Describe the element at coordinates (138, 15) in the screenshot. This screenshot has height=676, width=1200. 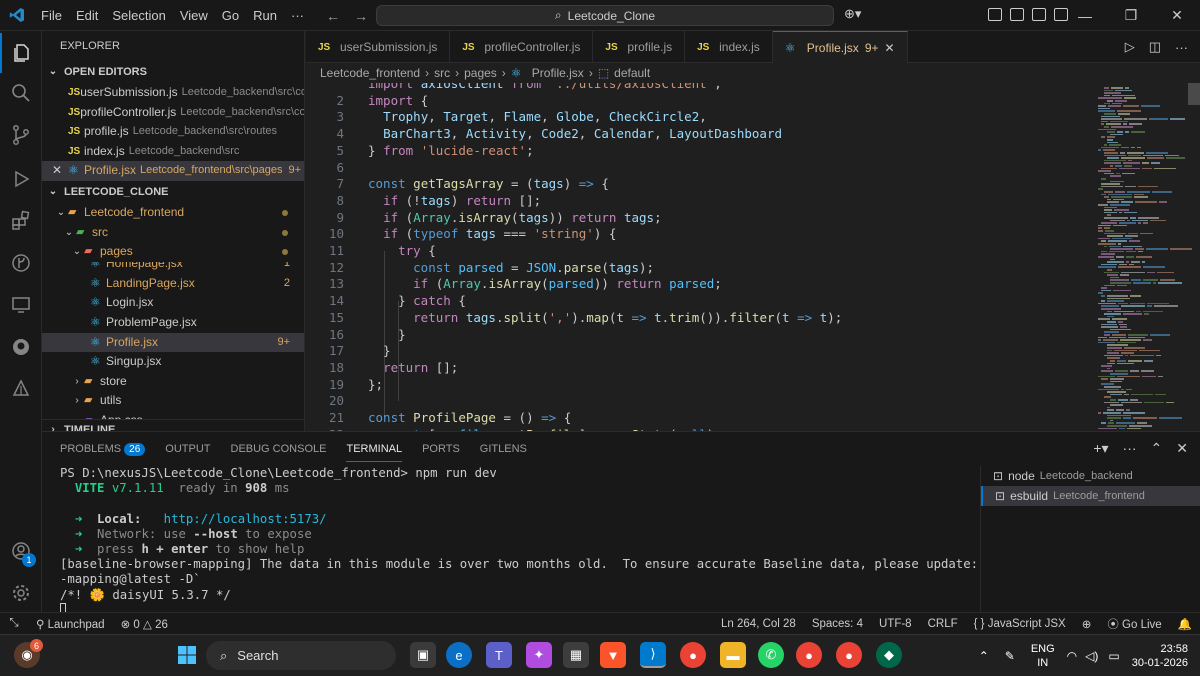
I see `menu-selection: Selection` at that location.